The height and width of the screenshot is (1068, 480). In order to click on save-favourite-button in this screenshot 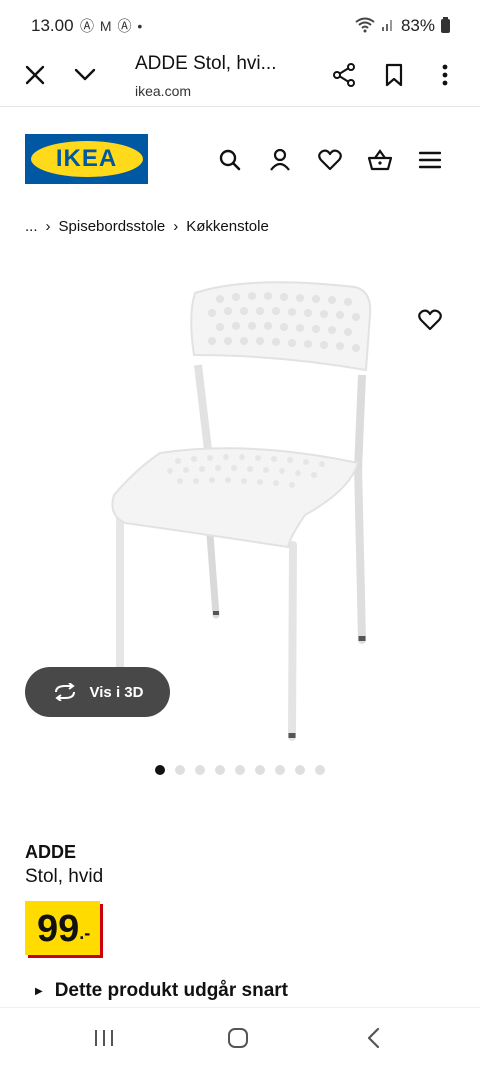, I will do `click(430, 320)`.